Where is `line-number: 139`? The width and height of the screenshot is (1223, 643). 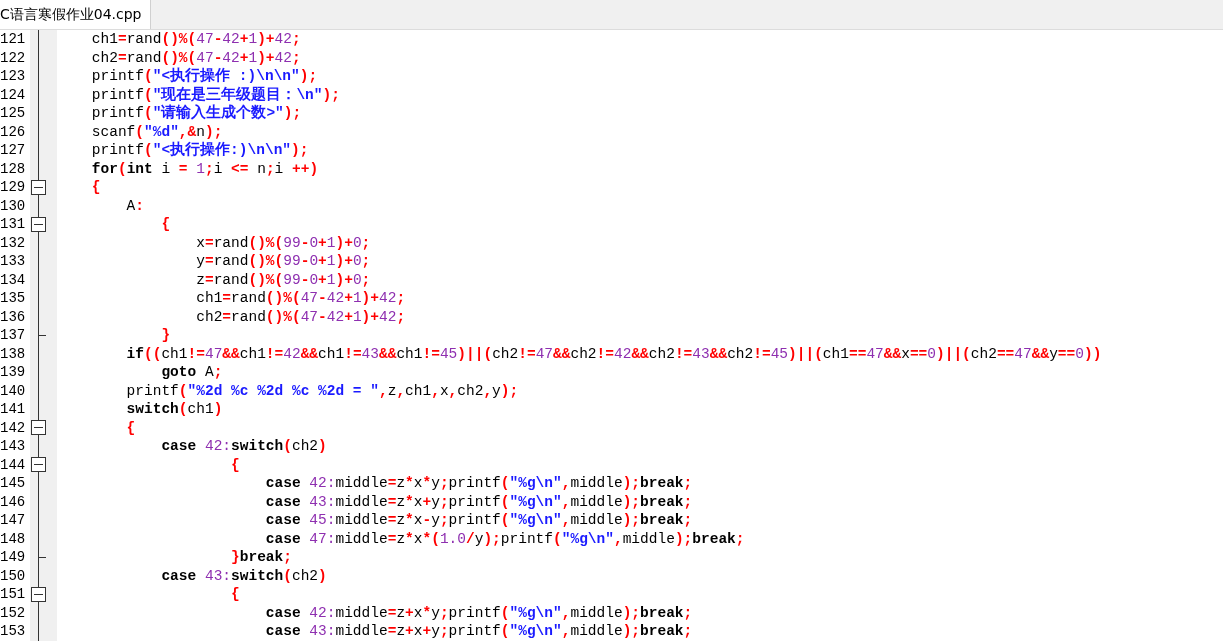 line-number: 139 is located at coordinates (13, 372).